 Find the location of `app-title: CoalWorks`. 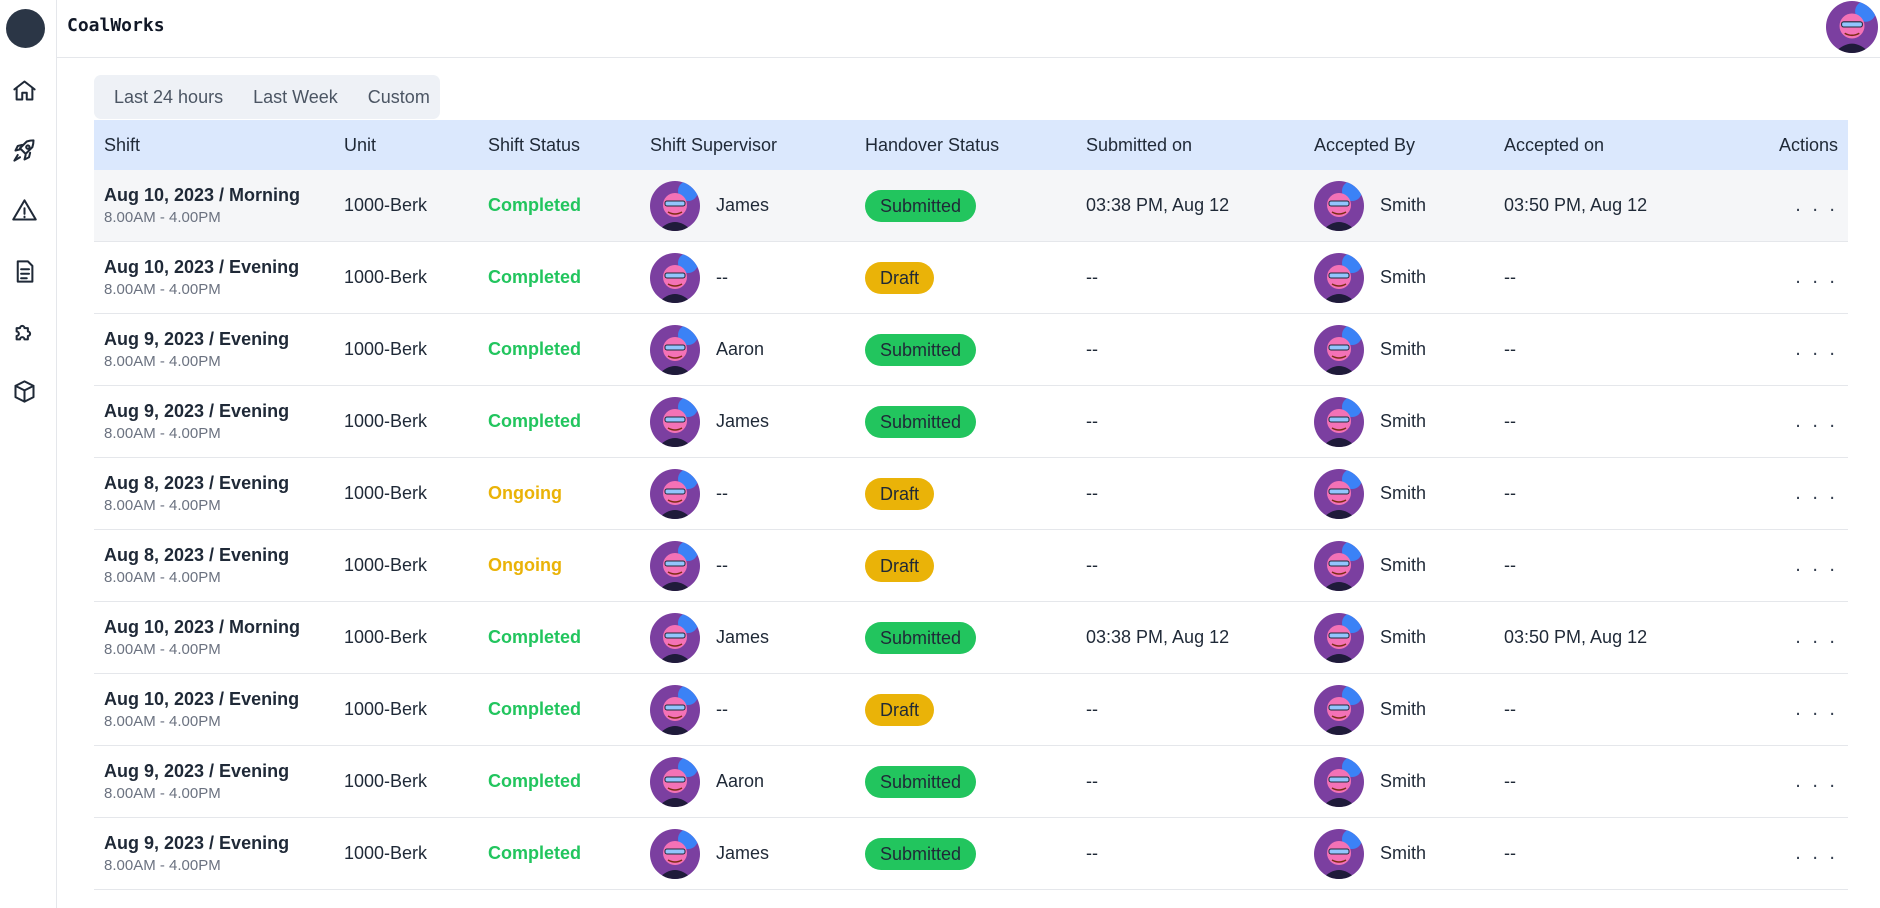

app-title: CoalWorks is located at coordinates (116, 25).